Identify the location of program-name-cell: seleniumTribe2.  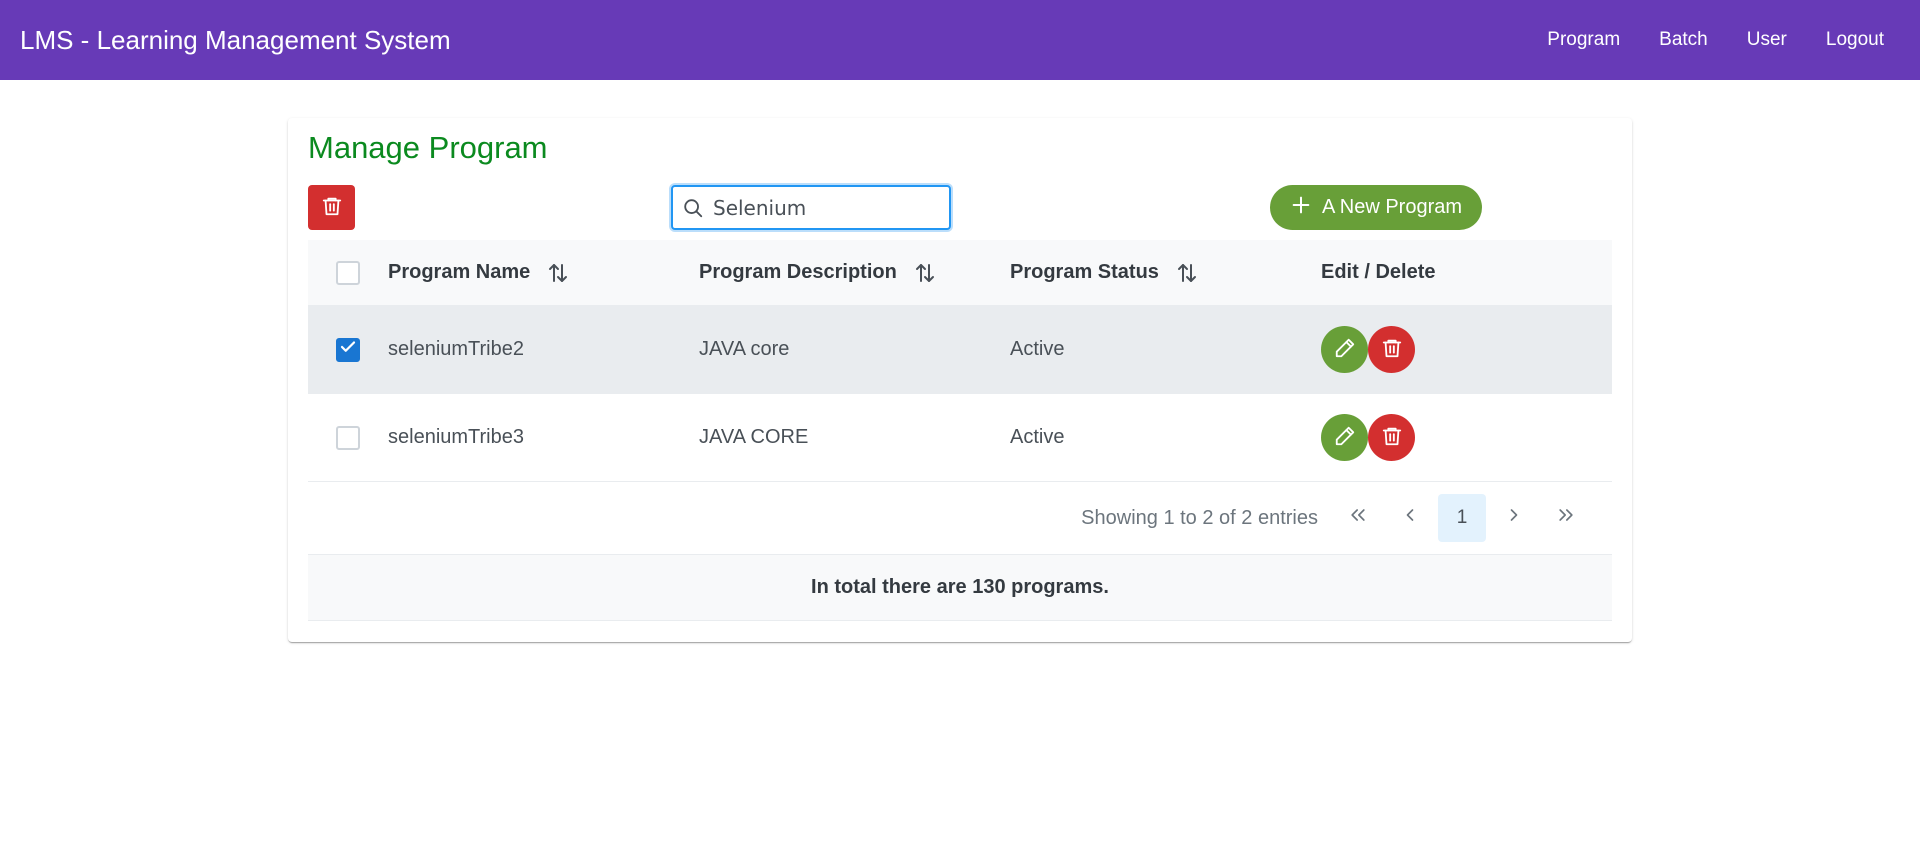
(456, 349).